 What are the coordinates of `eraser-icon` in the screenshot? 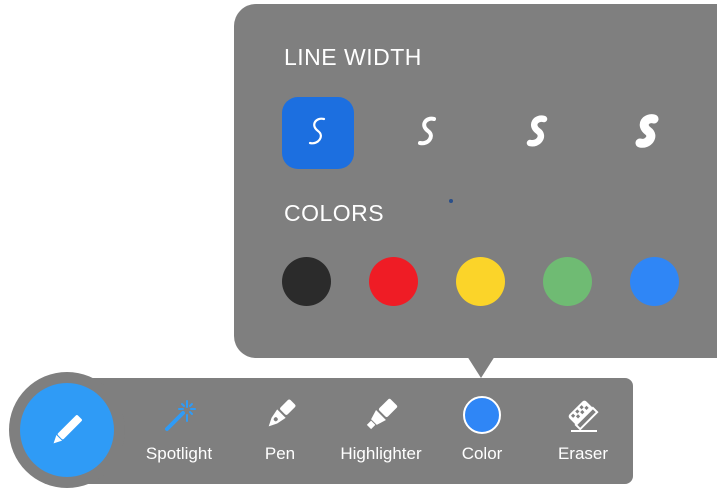 It's located at (583, 416).